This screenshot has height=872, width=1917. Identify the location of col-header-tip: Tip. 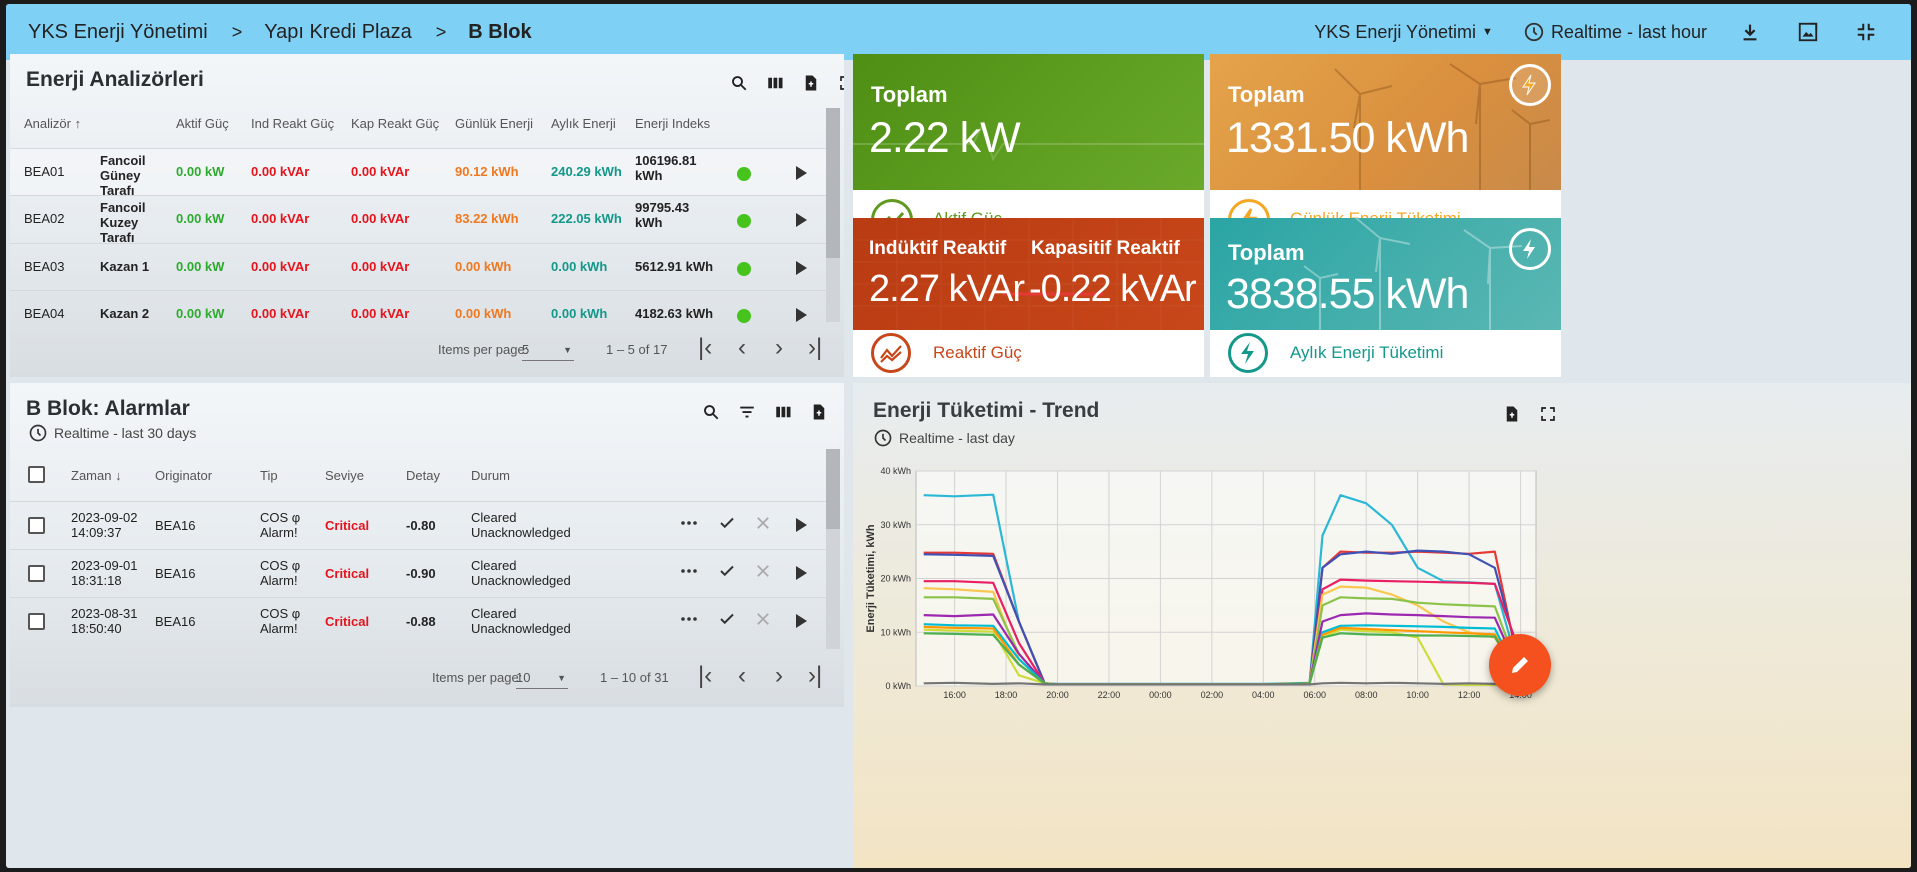
(269, 475).